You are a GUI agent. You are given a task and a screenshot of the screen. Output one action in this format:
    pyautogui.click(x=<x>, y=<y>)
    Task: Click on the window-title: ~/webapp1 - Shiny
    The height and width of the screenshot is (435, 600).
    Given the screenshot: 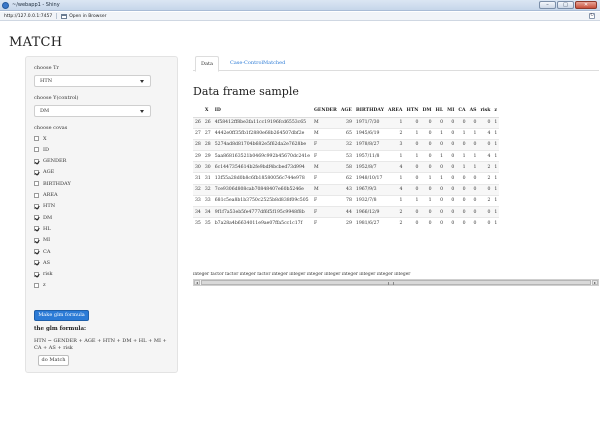 What is the action you would take?
    pyautogui.click(x=36, y=5)
    